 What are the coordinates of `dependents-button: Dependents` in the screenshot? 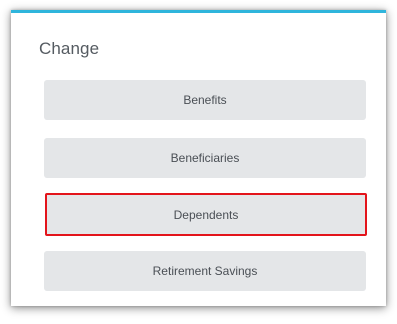 It's located at (206, 214).